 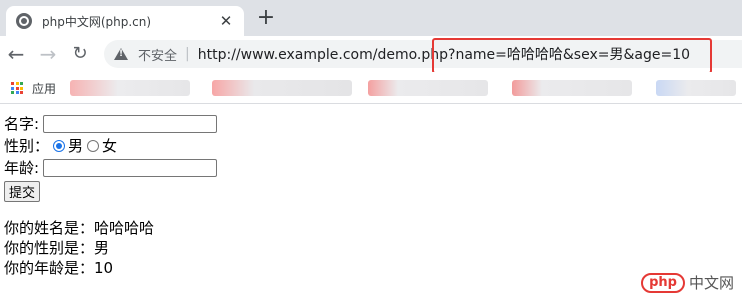 I want to click on browser-tab: php中文网(php.cn) ✕, so click(x=125, y=21).